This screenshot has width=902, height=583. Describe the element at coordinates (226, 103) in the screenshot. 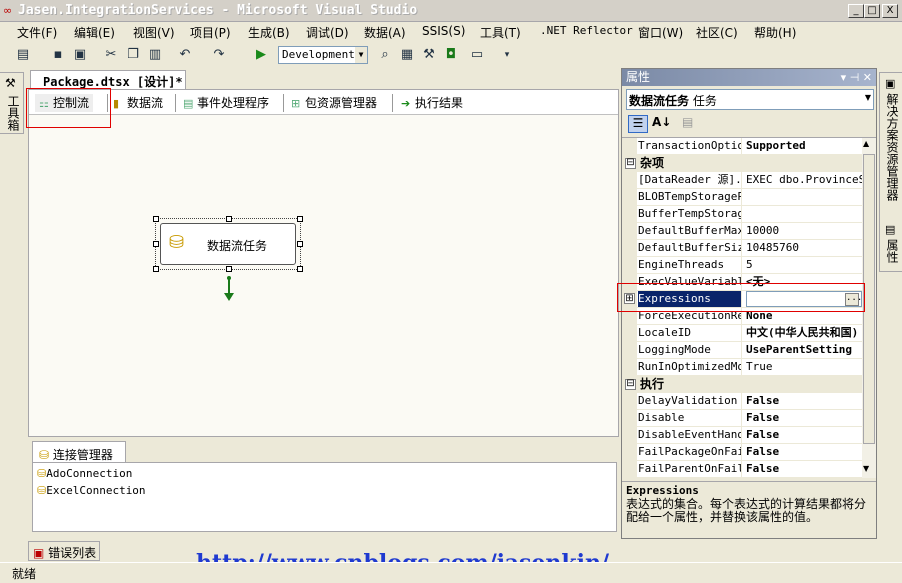

I see `tab-event-handlers: ▤ 事件处理程序` at that location.